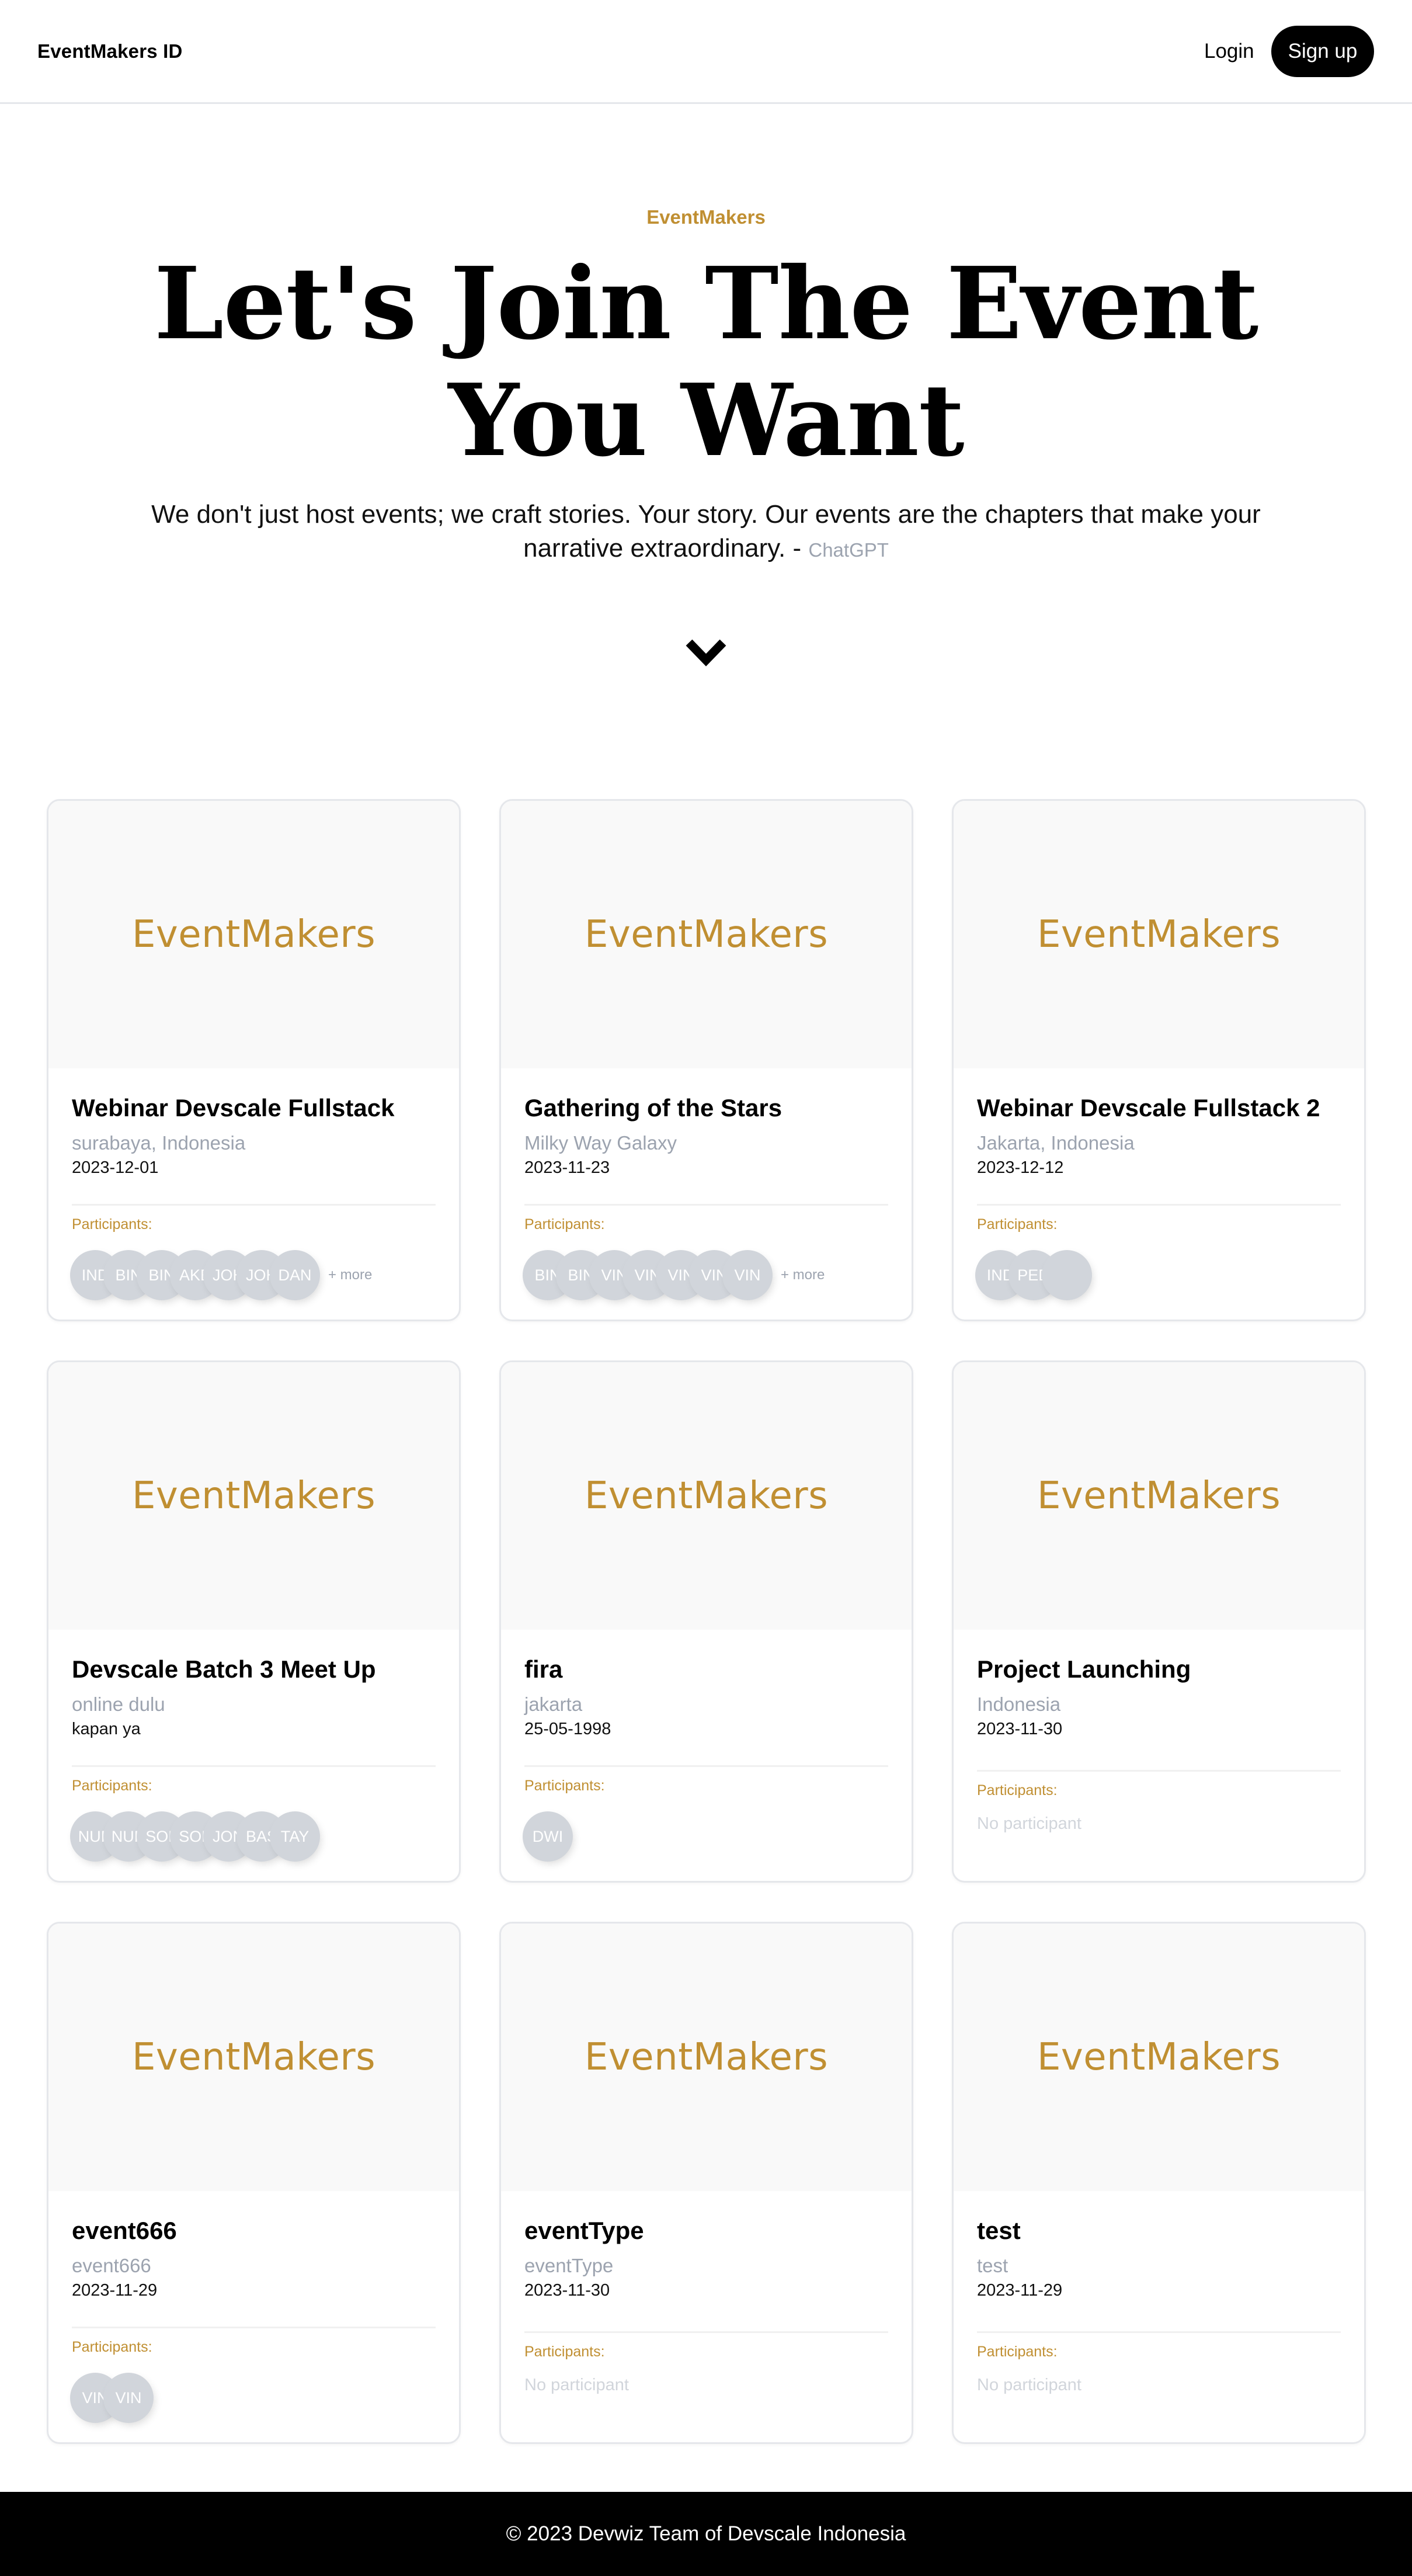 The image size is (1412, 2576). What do you see at coordinates (1033, 1276) in the screenshot?
I see `participant-avatars: IND PED` at bounding box center [1033, 1276].